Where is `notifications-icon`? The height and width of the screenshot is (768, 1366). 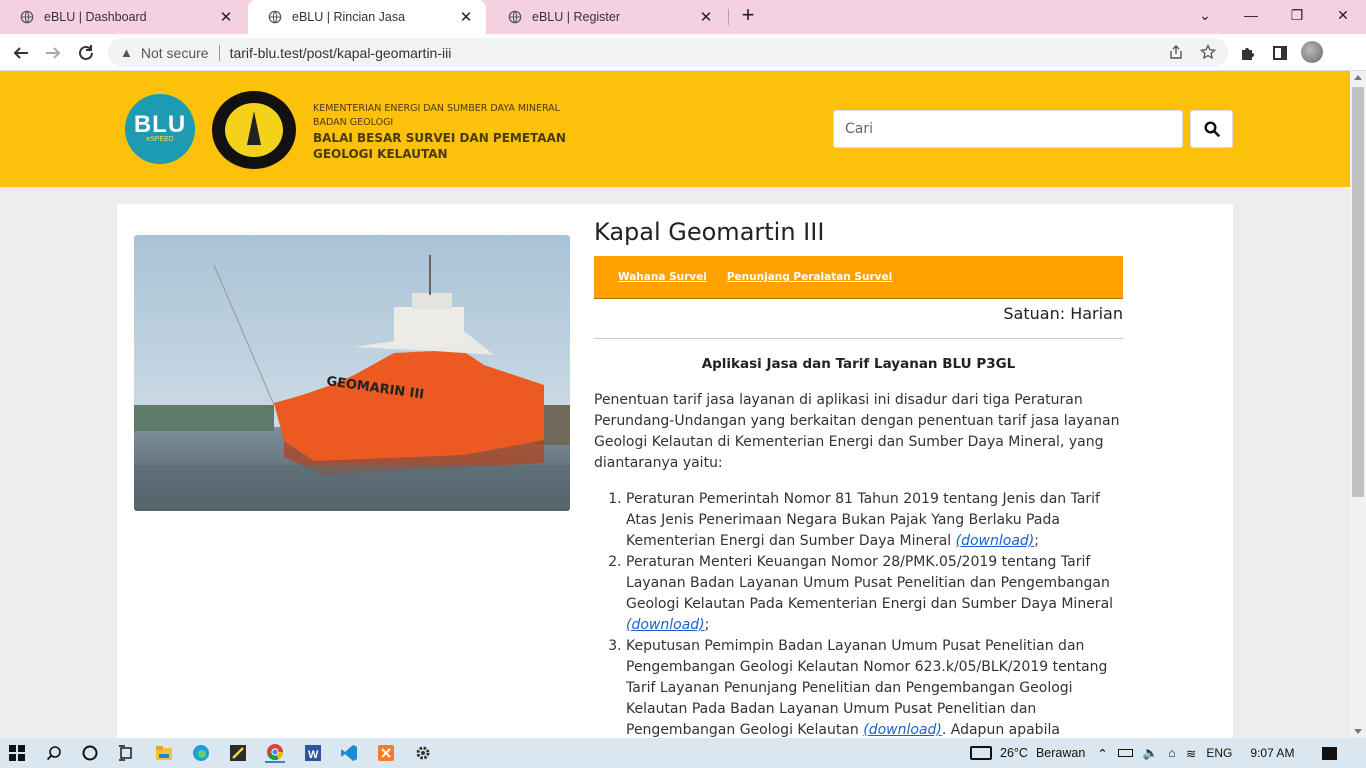
notifications-icon is located at coordinates (1330, 753).